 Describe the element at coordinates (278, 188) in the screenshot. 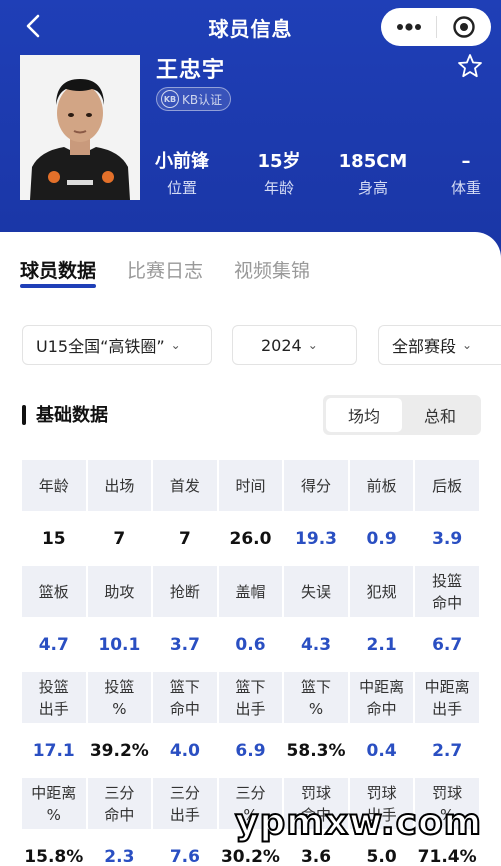

I see `age-label: 年龄` at that location.